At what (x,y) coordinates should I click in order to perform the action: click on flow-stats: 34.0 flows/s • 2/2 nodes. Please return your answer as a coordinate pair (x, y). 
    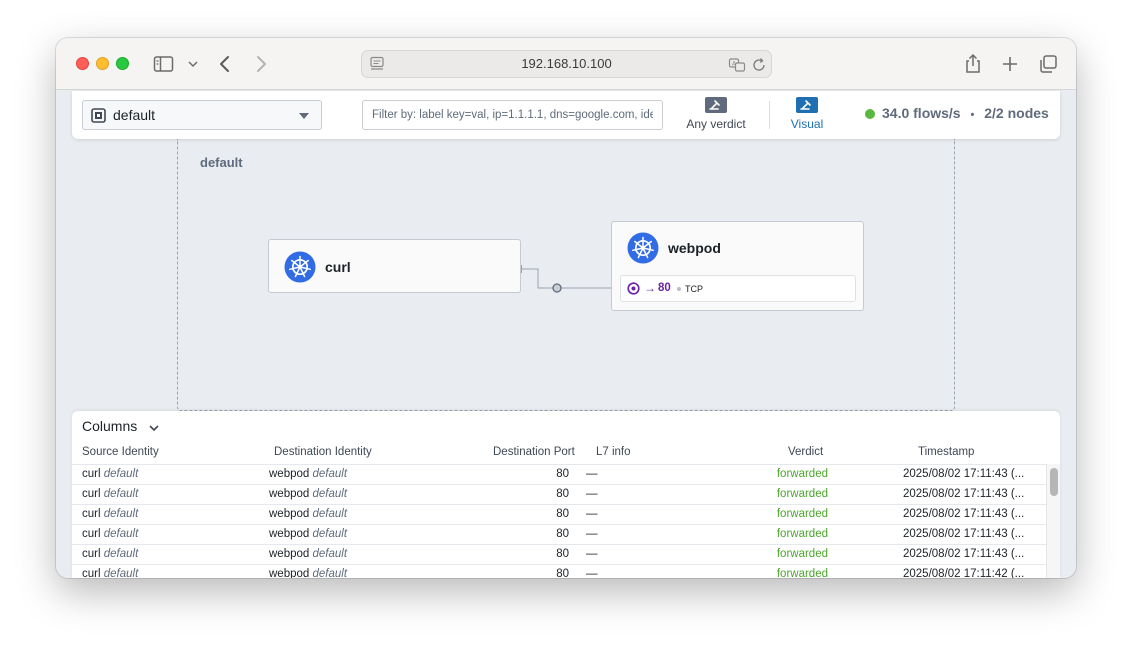
    Looking at the image, I should click on (965, 113).